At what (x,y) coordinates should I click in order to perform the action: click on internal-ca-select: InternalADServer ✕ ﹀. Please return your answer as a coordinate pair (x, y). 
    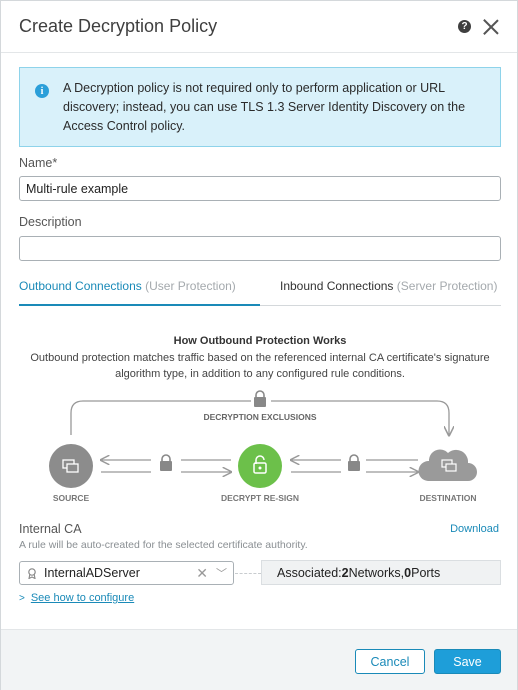
    Looking at the image, I should click on (126, 573).